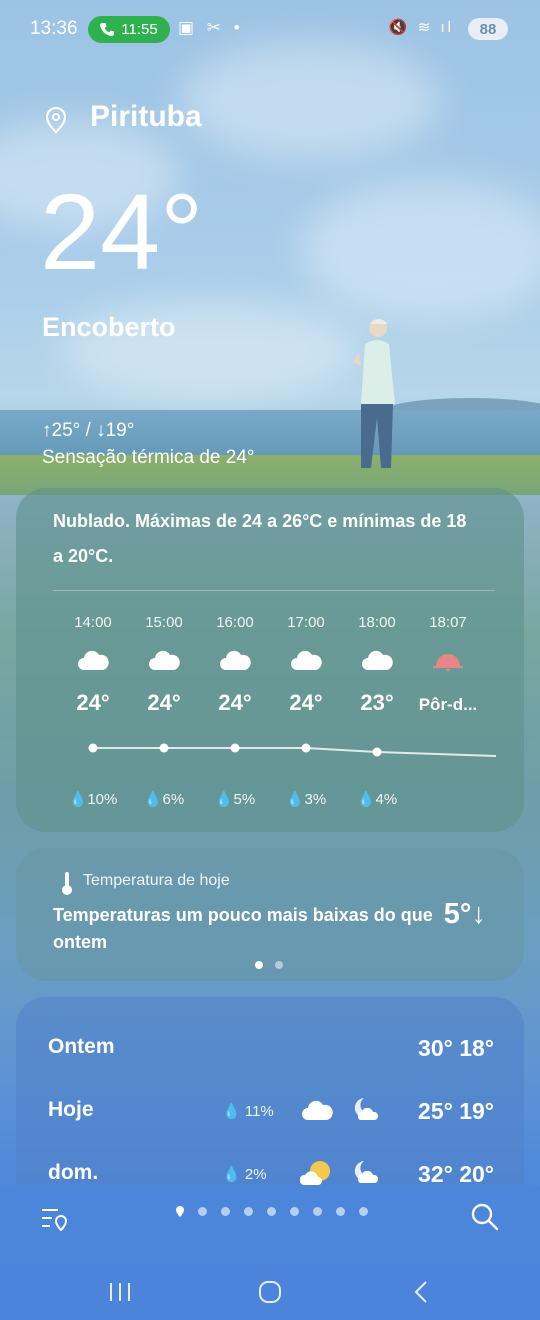 This screenshot has width=540, height=1320. What do you see at coordinates (448, 622) in the screenshot?
I see `hour-time: 18:07` at bounding box center [448, 622].